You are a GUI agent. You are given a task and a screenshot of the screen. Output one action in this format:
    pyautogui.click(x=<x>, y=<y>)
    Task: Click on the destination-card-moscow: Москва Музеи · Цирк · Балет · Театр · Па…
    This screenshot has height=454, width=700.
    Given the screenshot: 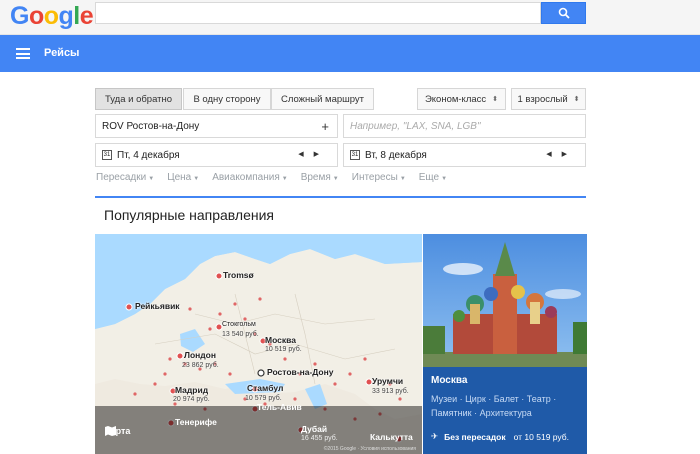 What is the action you would take?
    pyautogui.click(x=505, y=344)
    